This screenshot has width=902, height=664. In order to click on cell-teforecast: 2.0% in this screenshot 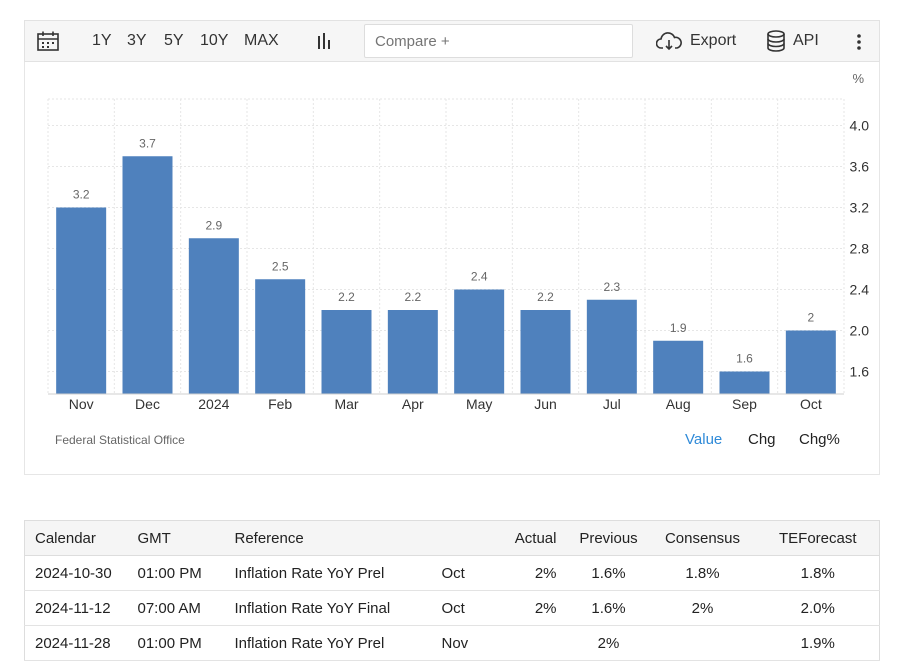, I will do `click(818, 608)`.